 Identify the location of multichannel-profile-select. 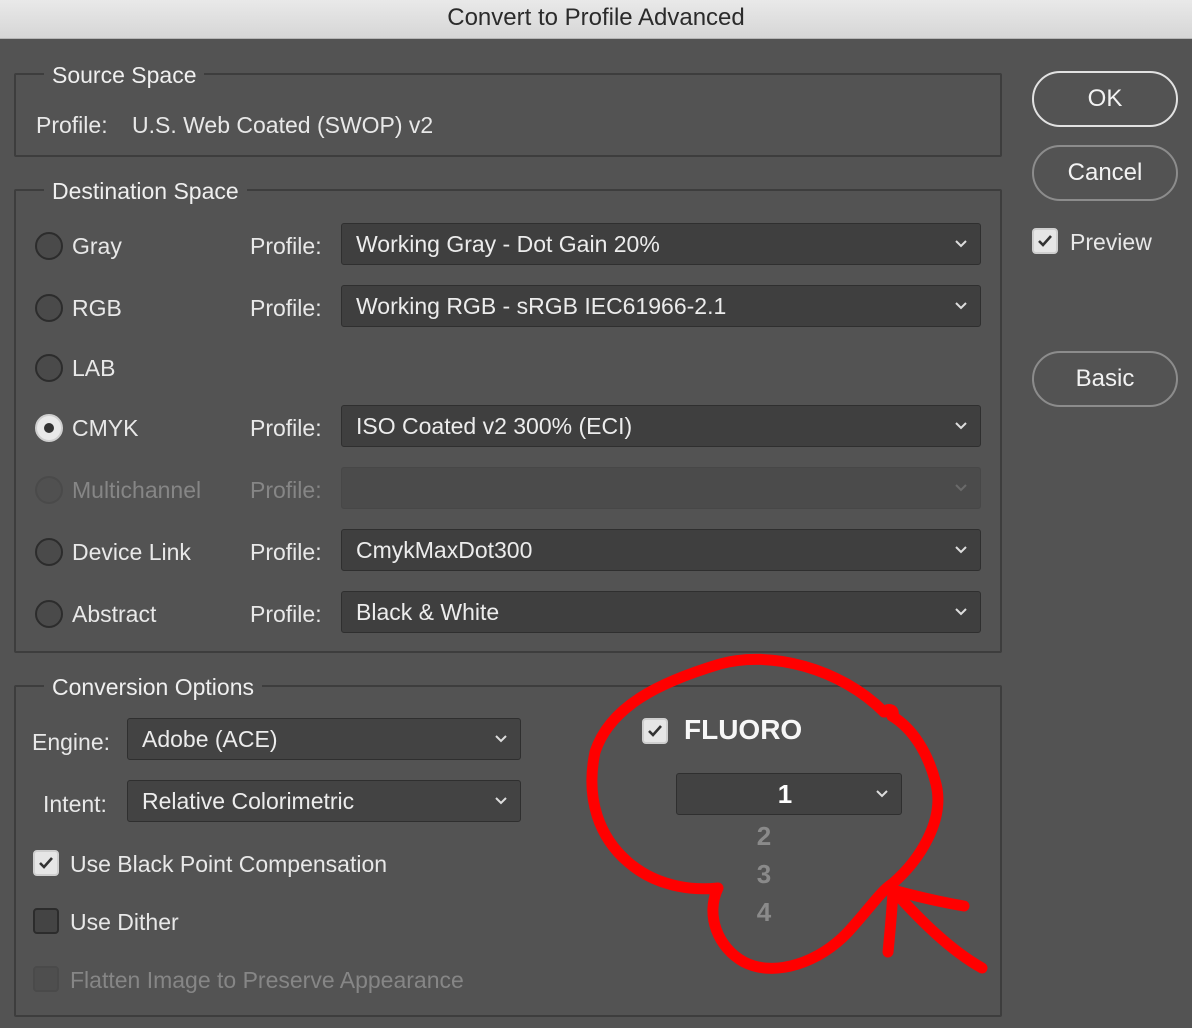
(661, 488).